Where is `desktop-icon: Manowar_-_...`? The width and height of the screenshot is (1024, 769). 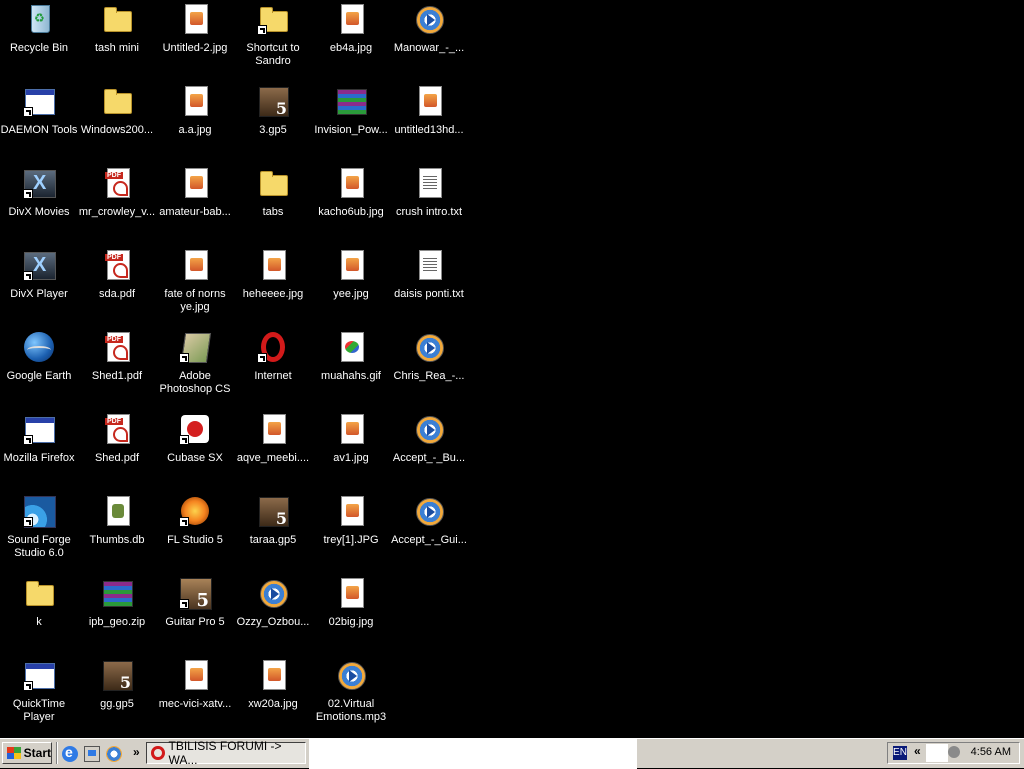 desktop-icon: Manowar_-_... is located at coordinates (429, 43).